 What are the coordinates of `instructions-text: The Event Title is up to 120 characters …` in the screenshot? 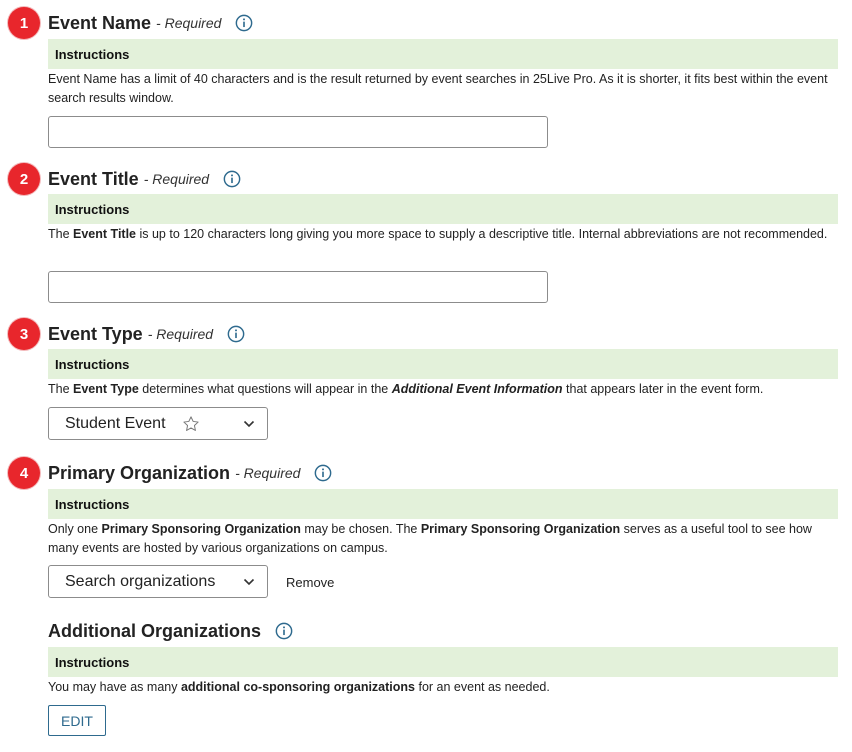 It's located at (438, 234).